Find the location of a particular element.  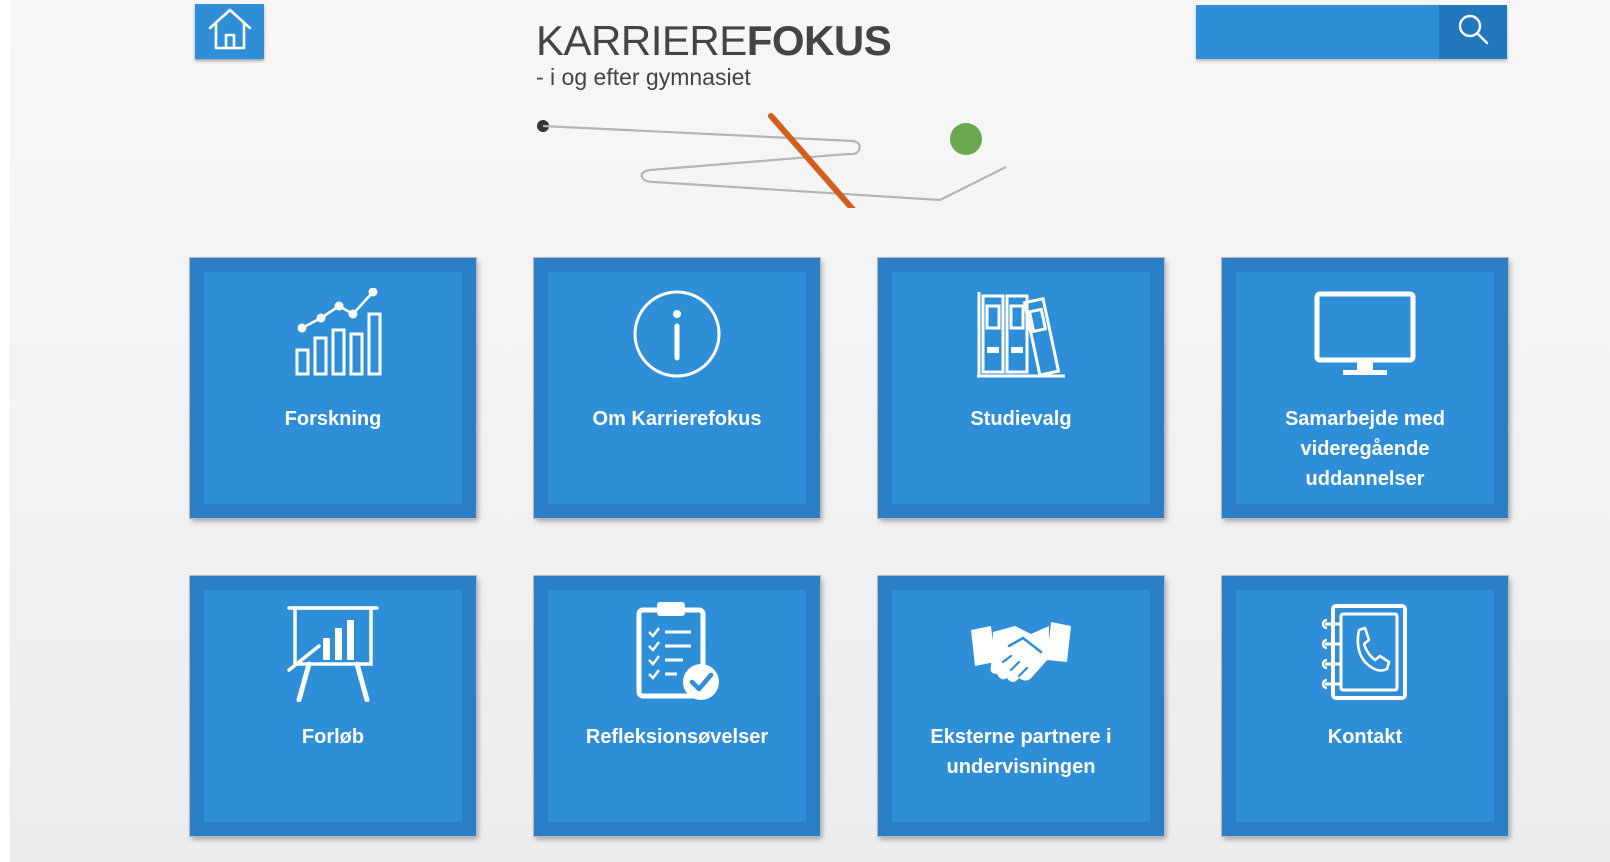

tile-eksterne-partnere: Eksterne partnere i undervisningen is located at coordinates (1021, 706).